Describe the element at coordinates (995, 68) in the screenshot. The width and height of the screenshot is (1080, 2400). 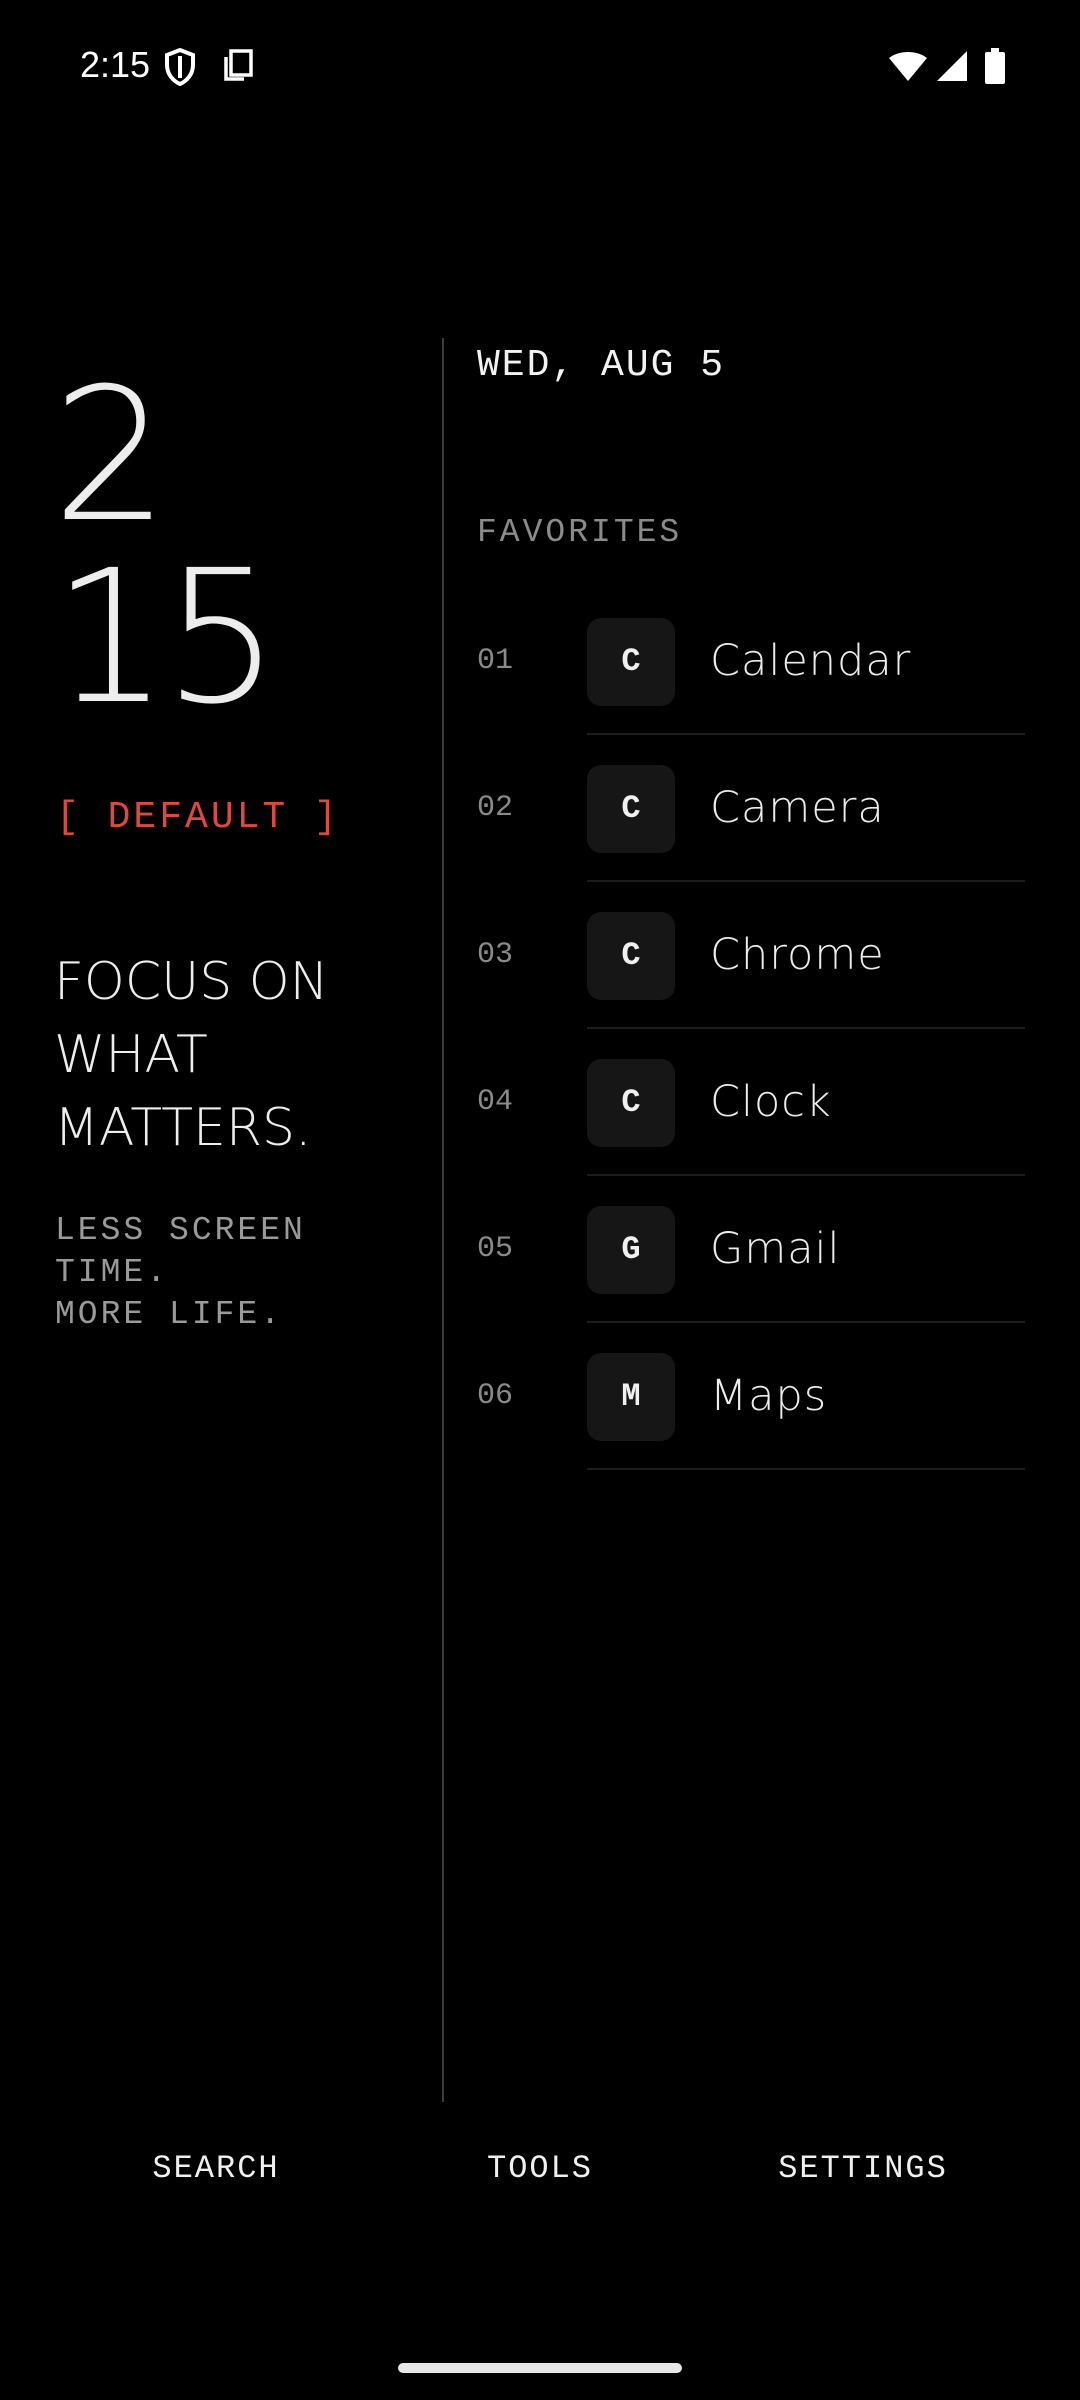
I see `battery-icon` at that location.